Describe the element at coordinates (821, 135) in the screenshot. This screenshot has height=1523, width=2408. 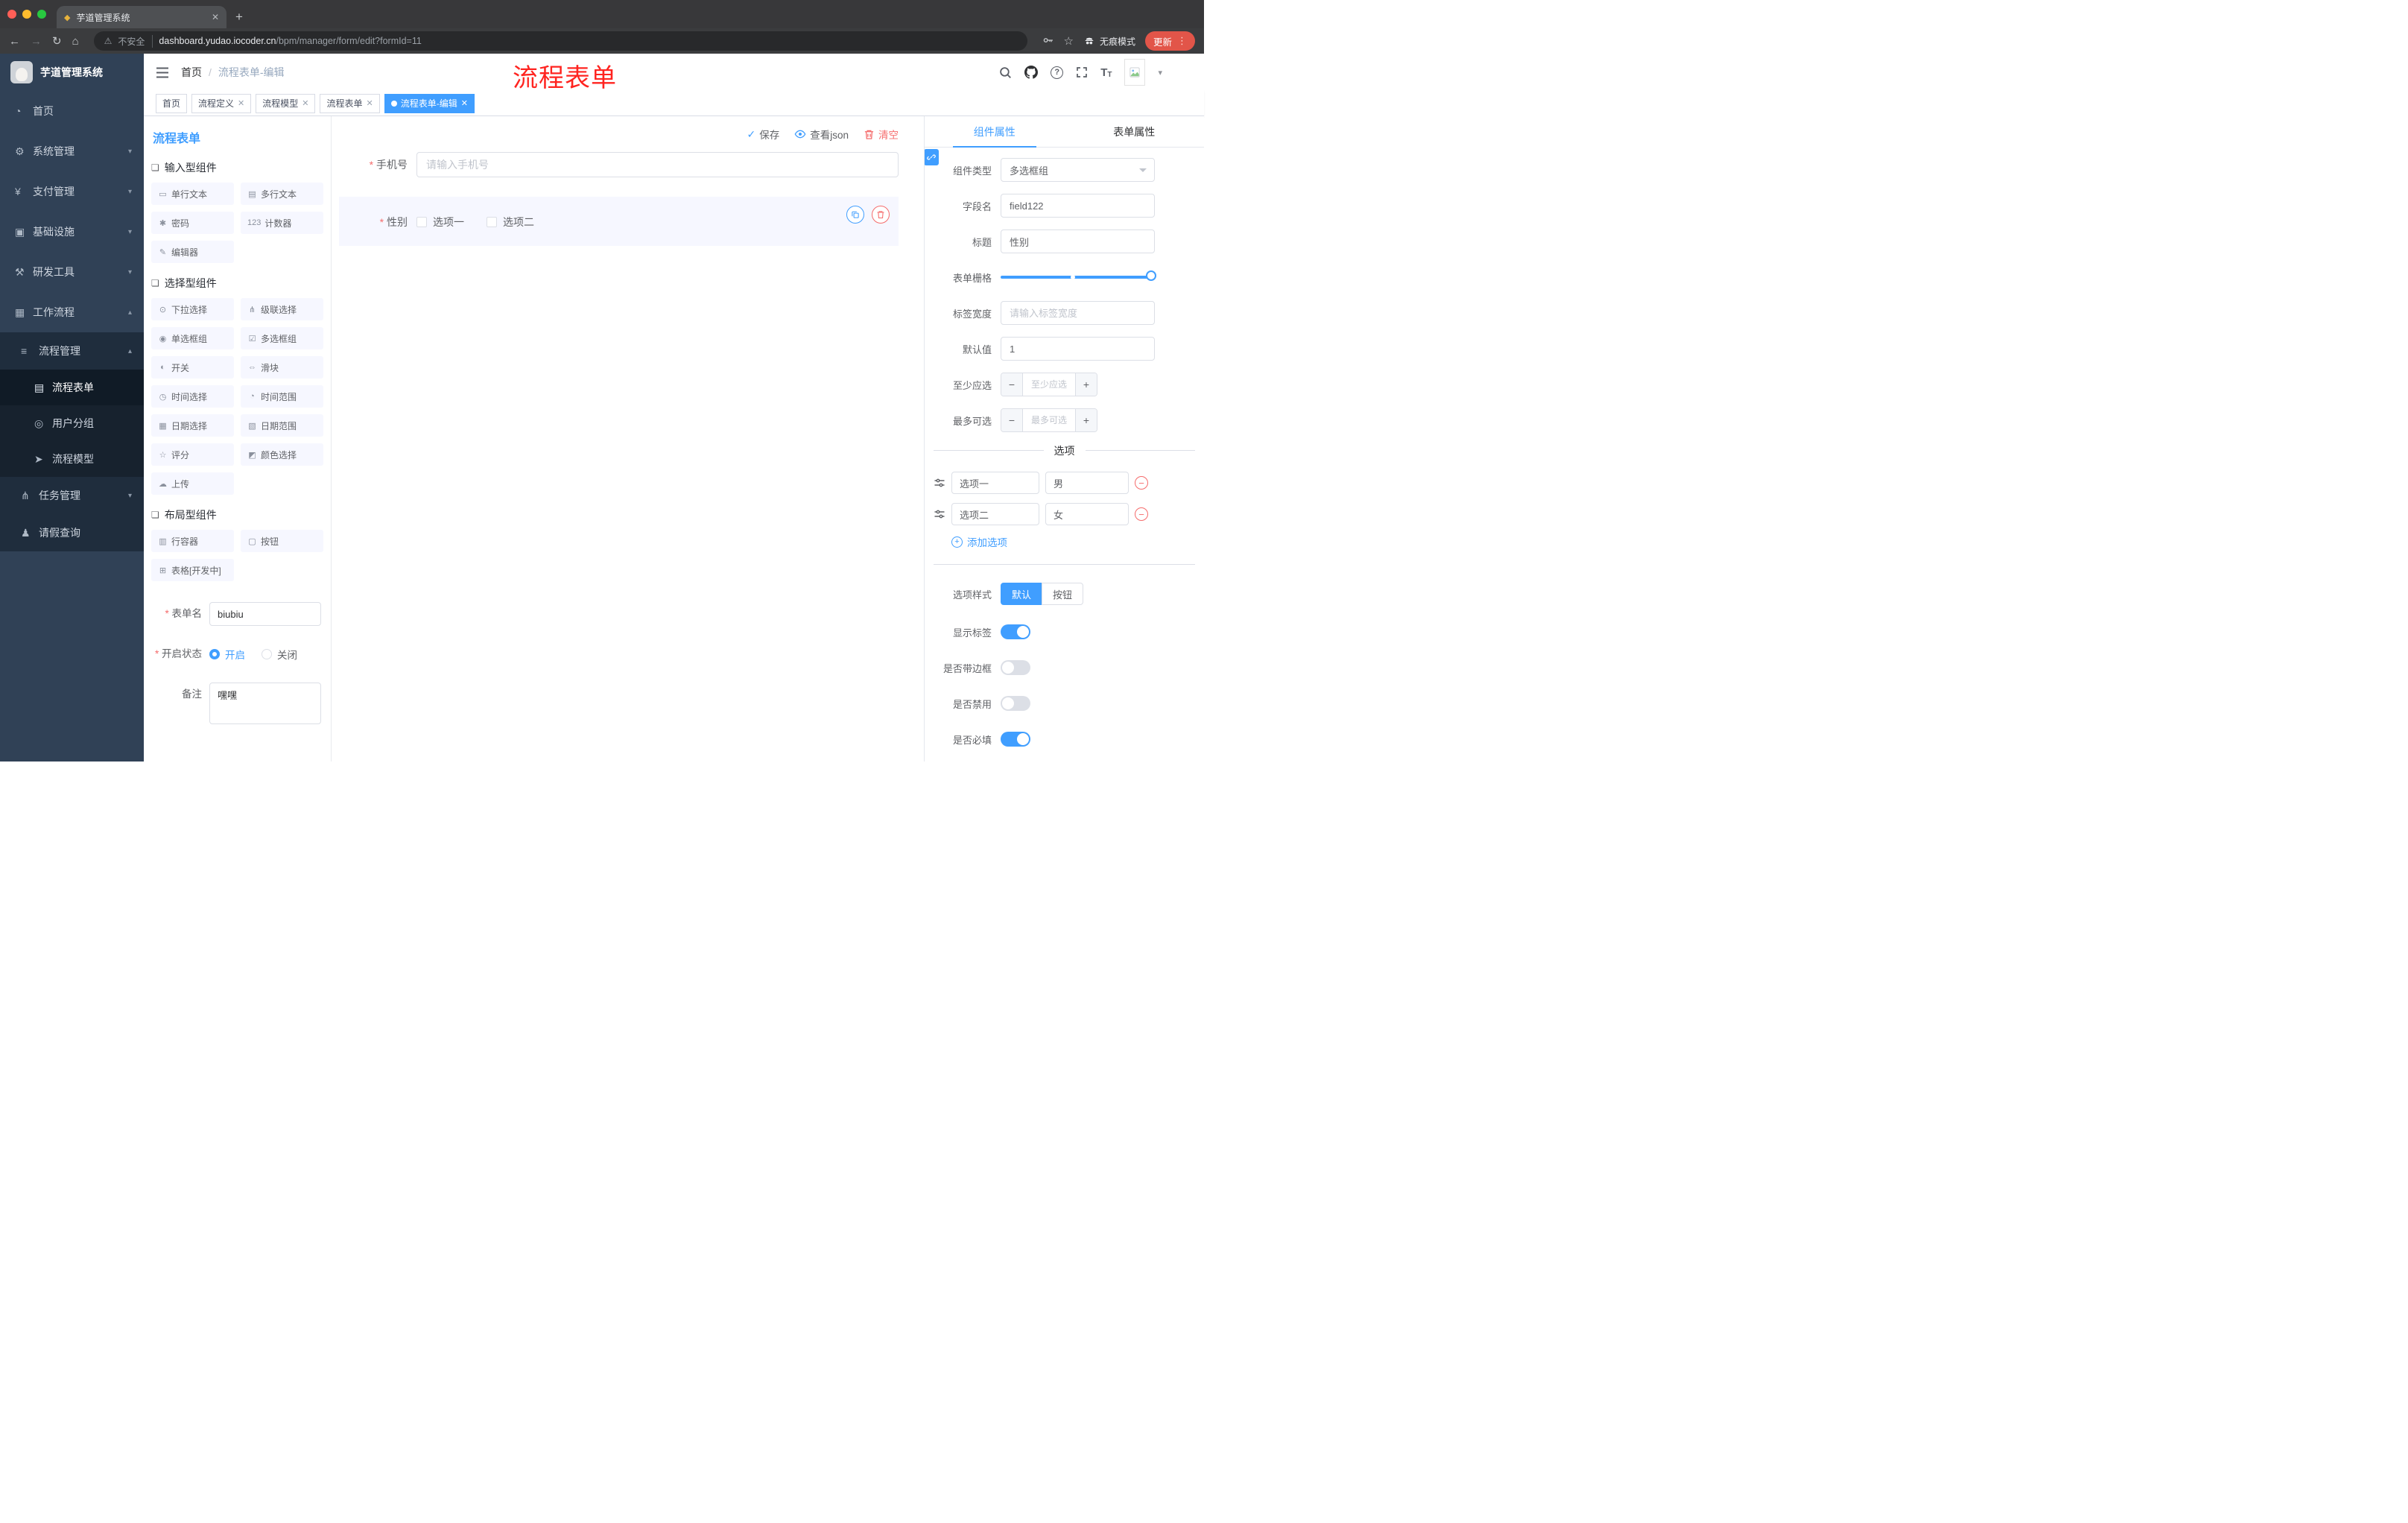
I see `view-json-button: 查看json` at that location.